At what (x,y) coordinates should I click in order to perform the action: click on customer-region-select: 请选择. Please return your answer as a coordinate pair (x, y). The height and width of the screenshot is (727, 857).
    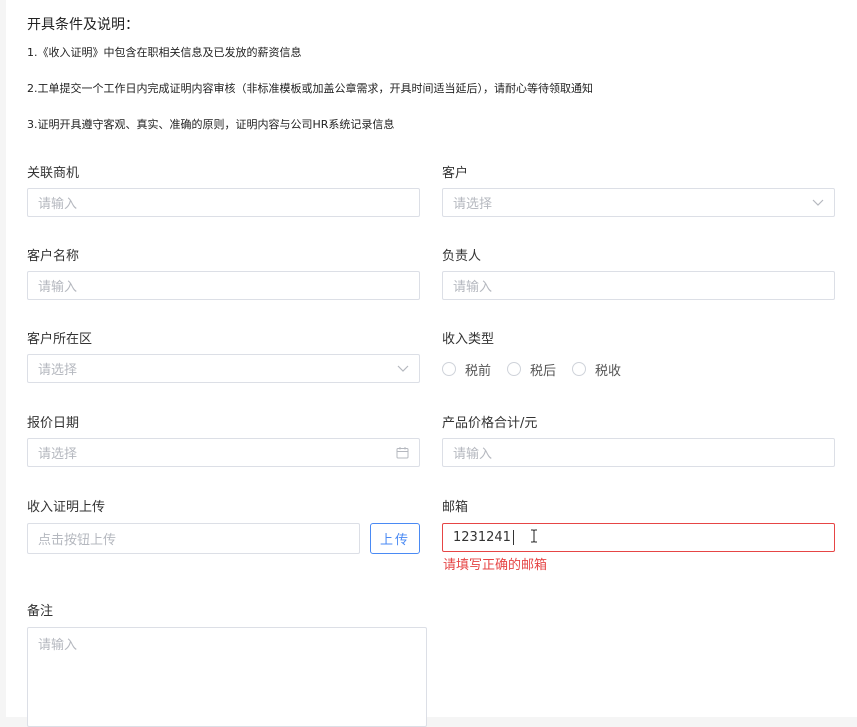
    Looking at the image, I should click on (223, 368).